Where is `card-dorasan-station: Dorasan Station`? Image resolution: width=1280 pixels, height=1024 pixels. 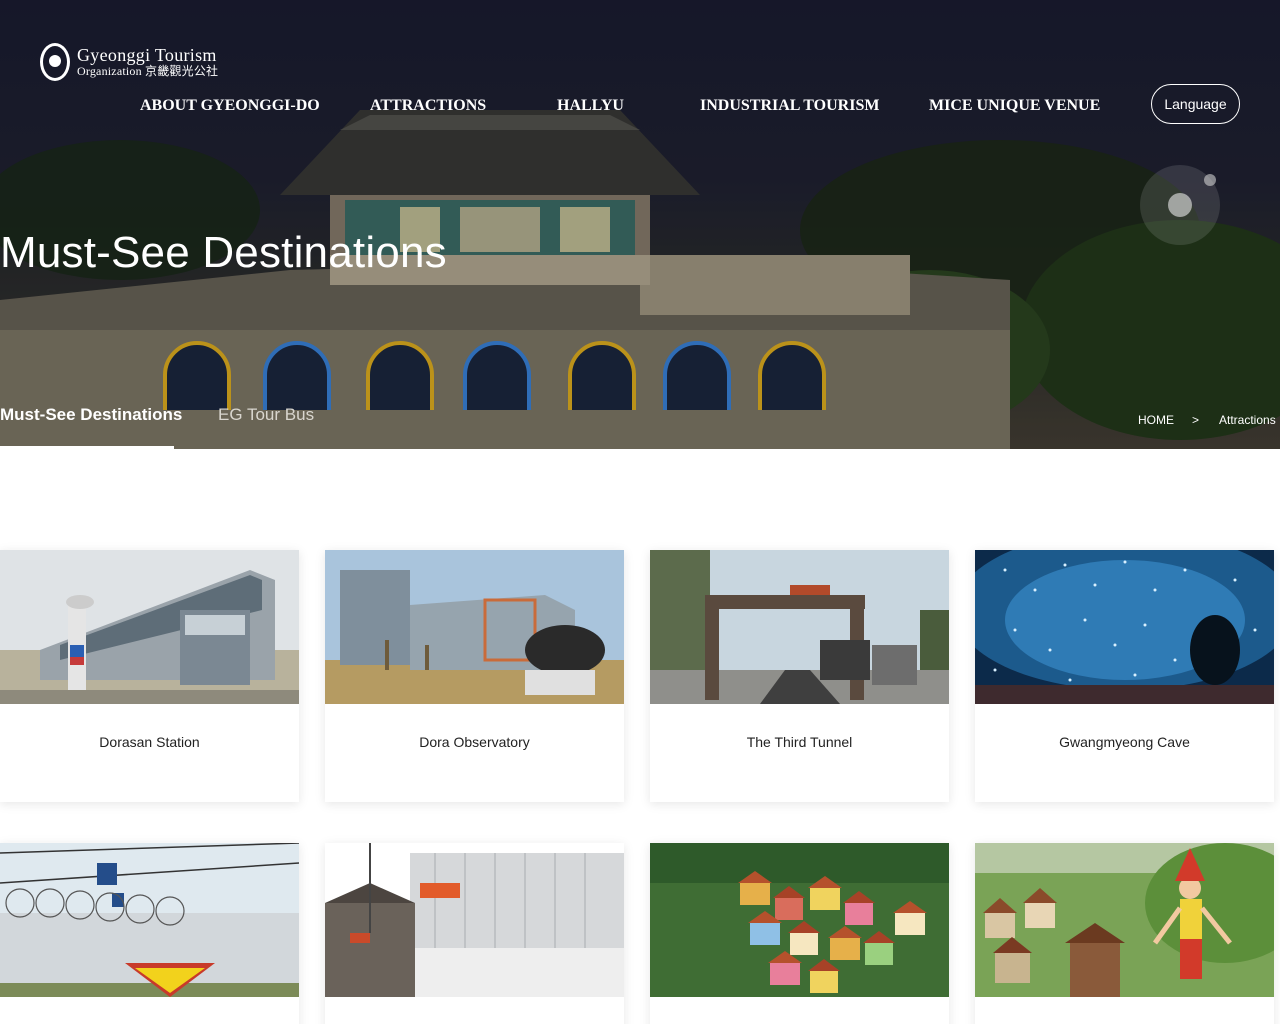
card-dorasan-station: Dorasan Station is located at coordinates (149, 676).